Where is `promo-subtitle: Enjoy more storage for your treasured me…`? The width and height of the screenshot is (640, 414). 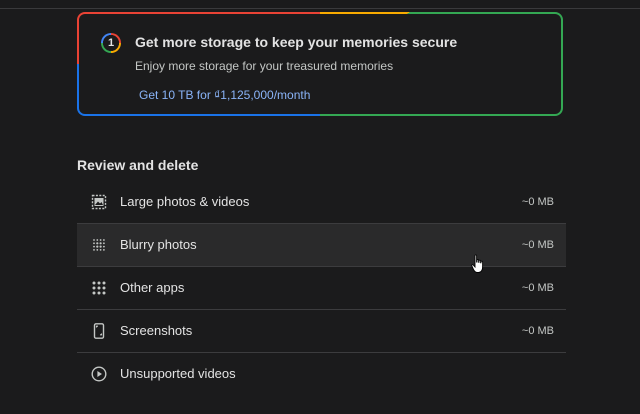 promo-subtitle: Enjoy more storage for your treasured me… is located at coordinates (264, 66).